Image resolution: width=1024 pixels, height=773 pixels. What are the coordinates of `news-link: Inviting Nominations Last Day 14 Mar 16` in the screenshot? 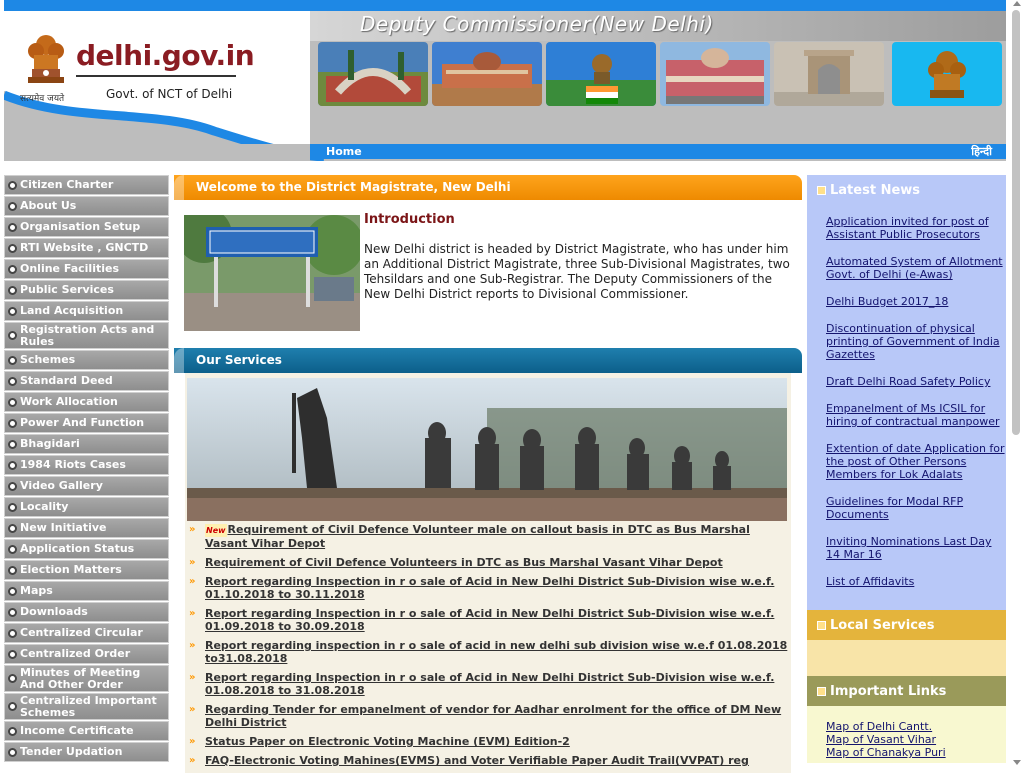 It's located at (916, 548).